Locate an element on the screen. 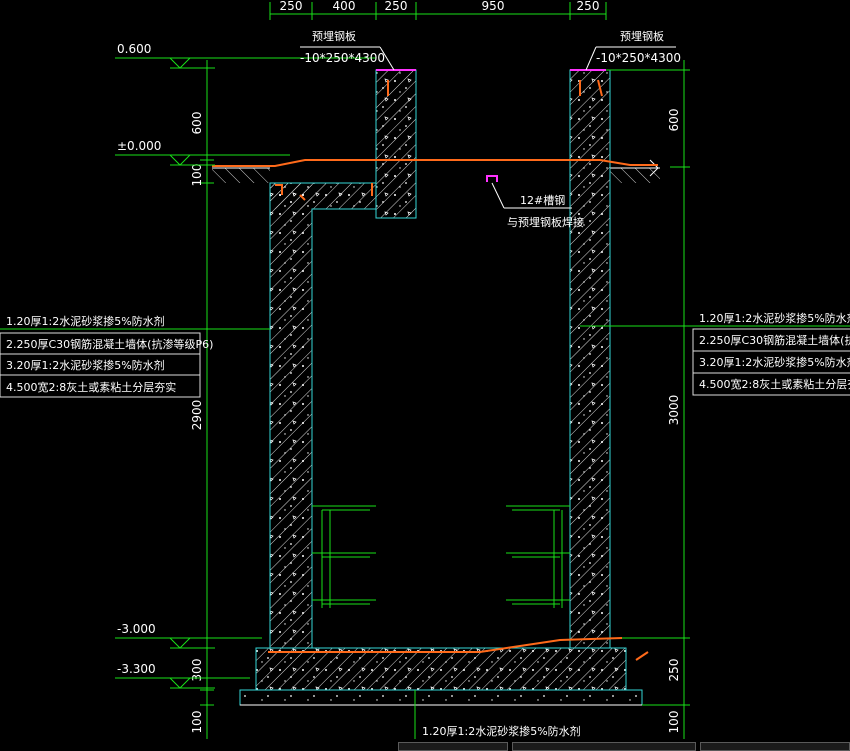  right-dim-3000: 3000 is located at coordinates (674, 410).